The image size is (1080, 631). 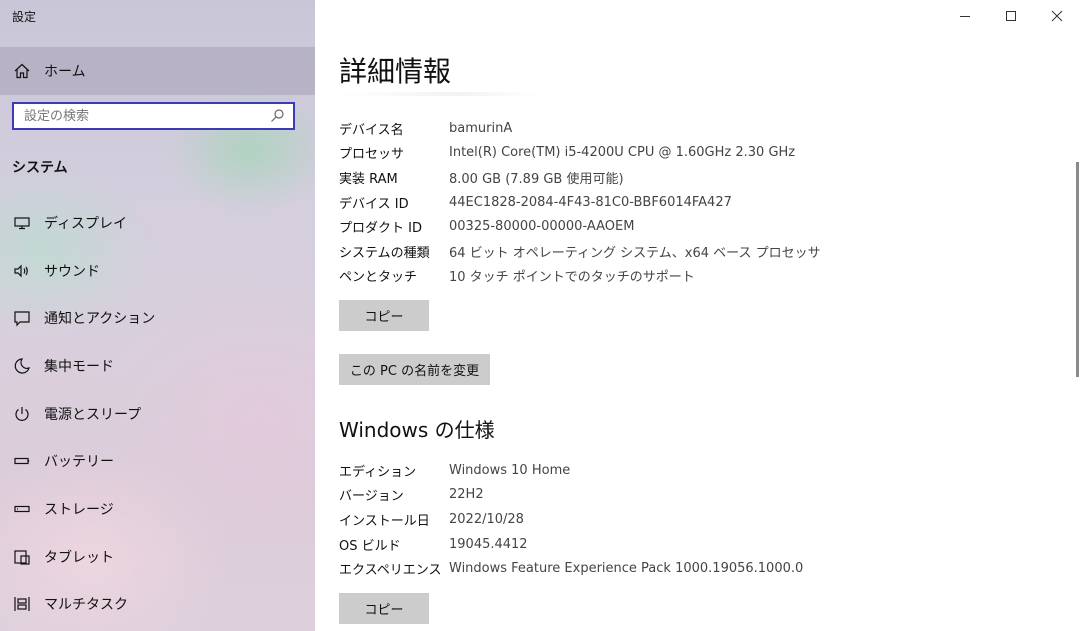 What do you see at coordinates (368, 179) in the screenshot?
I see `spec-key: 実装 RAM` at bounding box center [368, 179].